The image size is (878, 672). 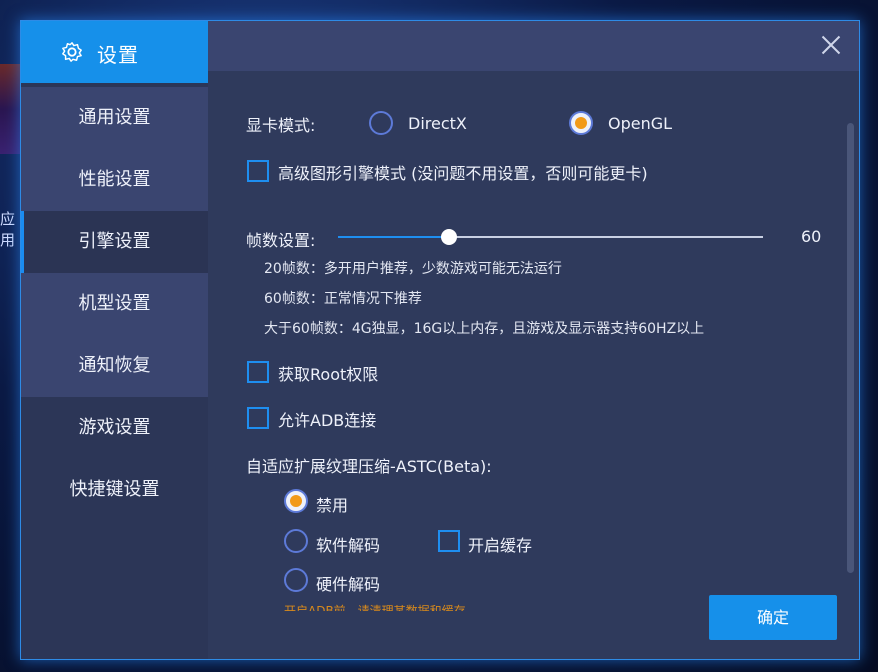 What do you see at coordinates (437, 123) in the screenshot?
I see `radio-directx-label: DirectX` at bounding box center [437, 123].